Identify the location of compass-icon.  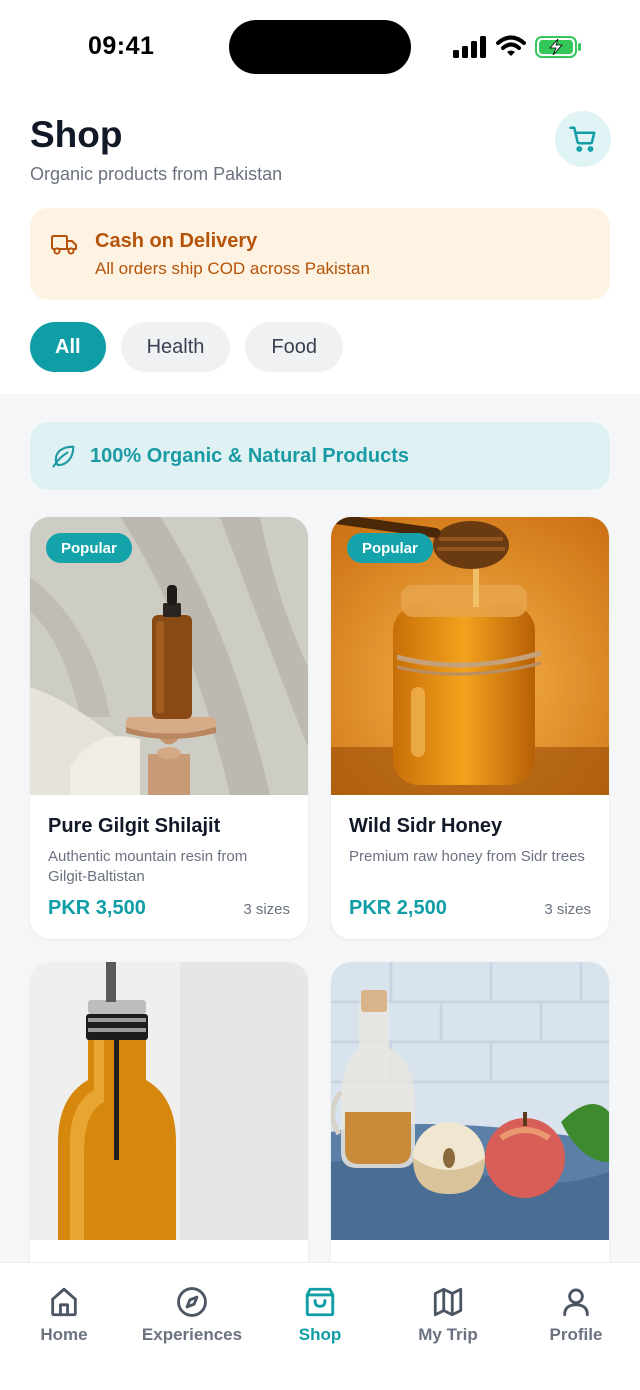
(192, 1302).